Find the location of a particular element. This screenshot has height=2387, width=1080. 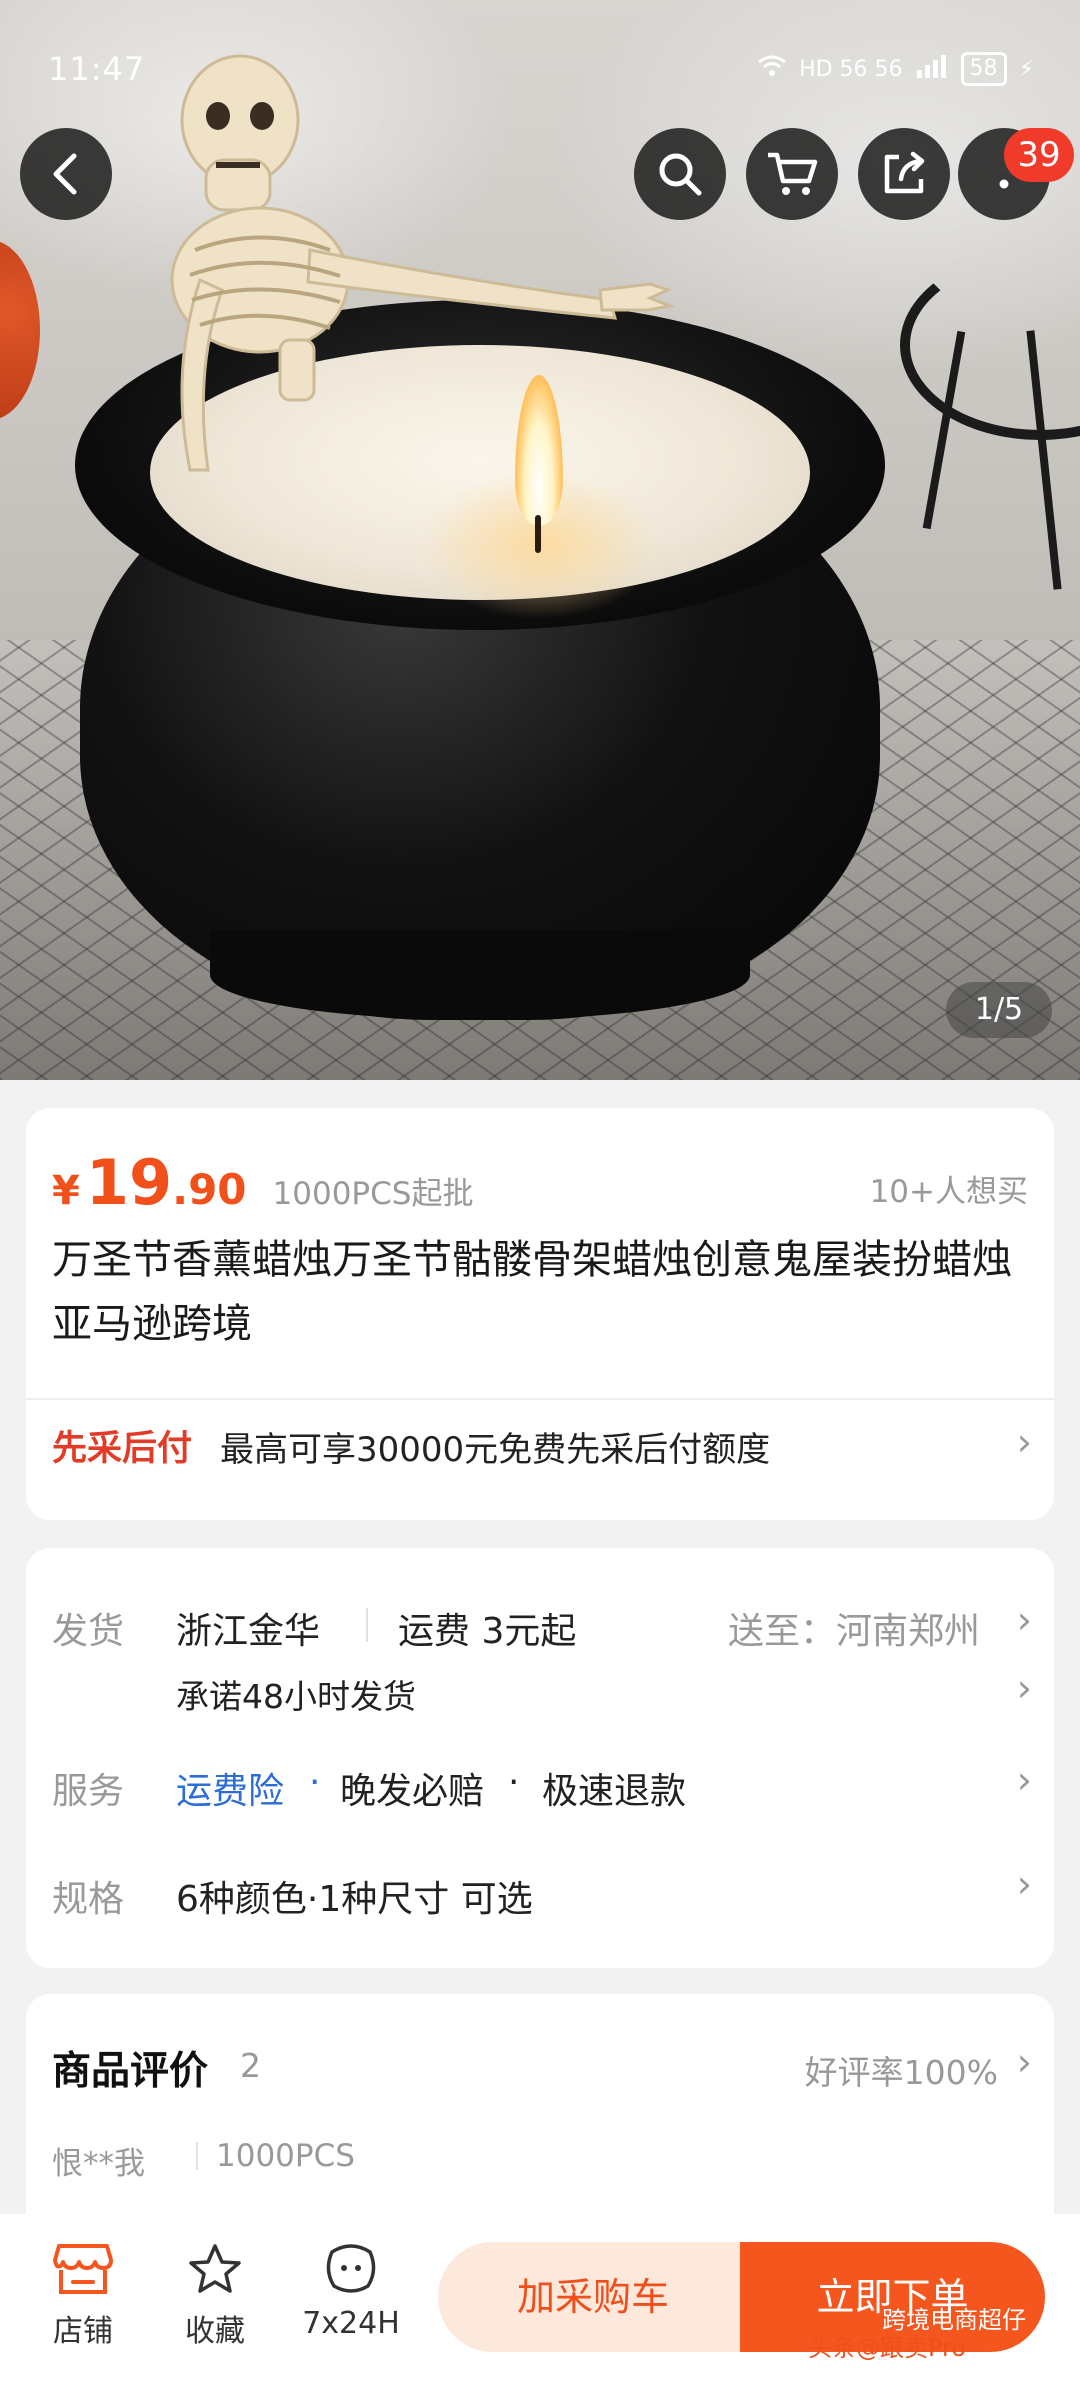

service-item-insurance: 运费险 is located at coordinates (230, 1791).